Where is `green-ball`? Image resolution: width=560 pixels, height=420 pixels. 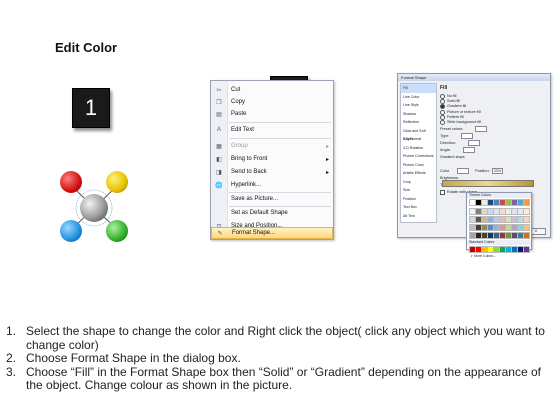 green-ball is located at coordinates (117, 231).